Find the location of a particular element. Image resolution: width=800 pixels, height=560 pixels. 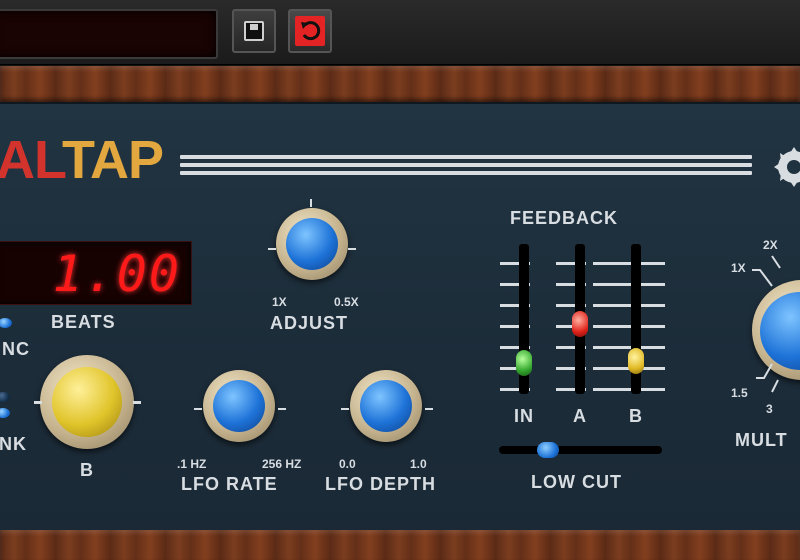

wood-rail-top is located at coordinates (400, 84).